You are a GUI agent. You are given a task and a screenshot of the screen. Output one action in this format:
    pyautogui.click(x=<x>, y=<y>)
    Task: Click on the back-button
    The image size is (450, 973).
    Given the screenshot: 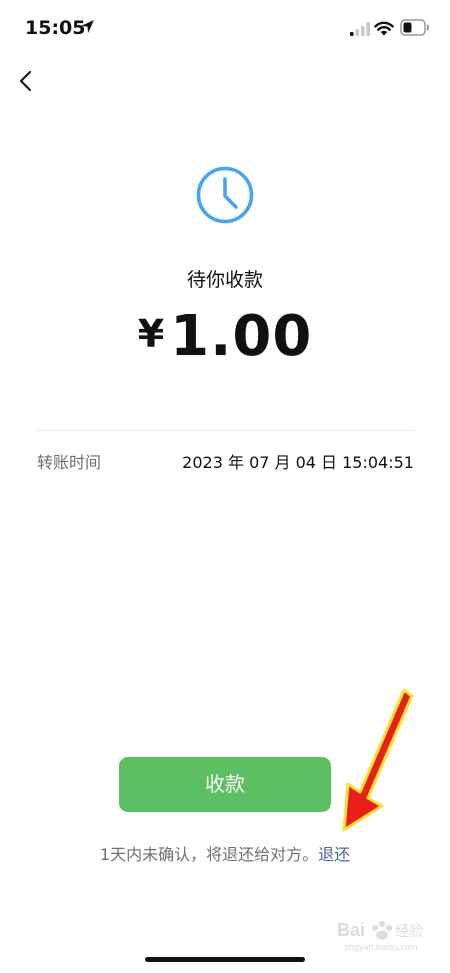 What is the action you would take?
    pyautogui.click(x=28, y=81)
    